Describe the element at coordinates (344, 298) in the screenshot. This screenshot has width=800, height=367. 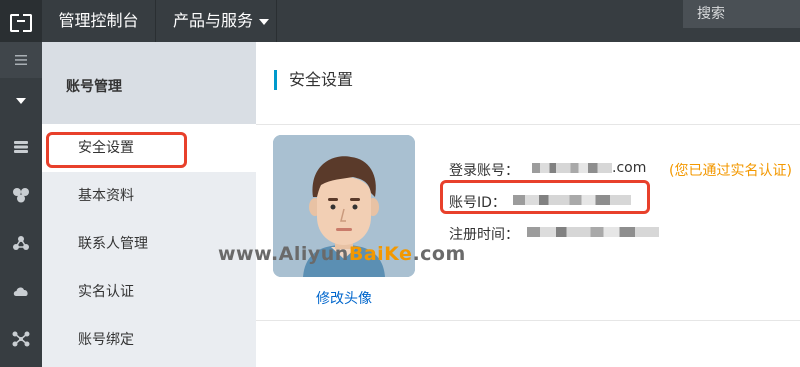
I see `change-avatar-link: 修改头像` at that location.